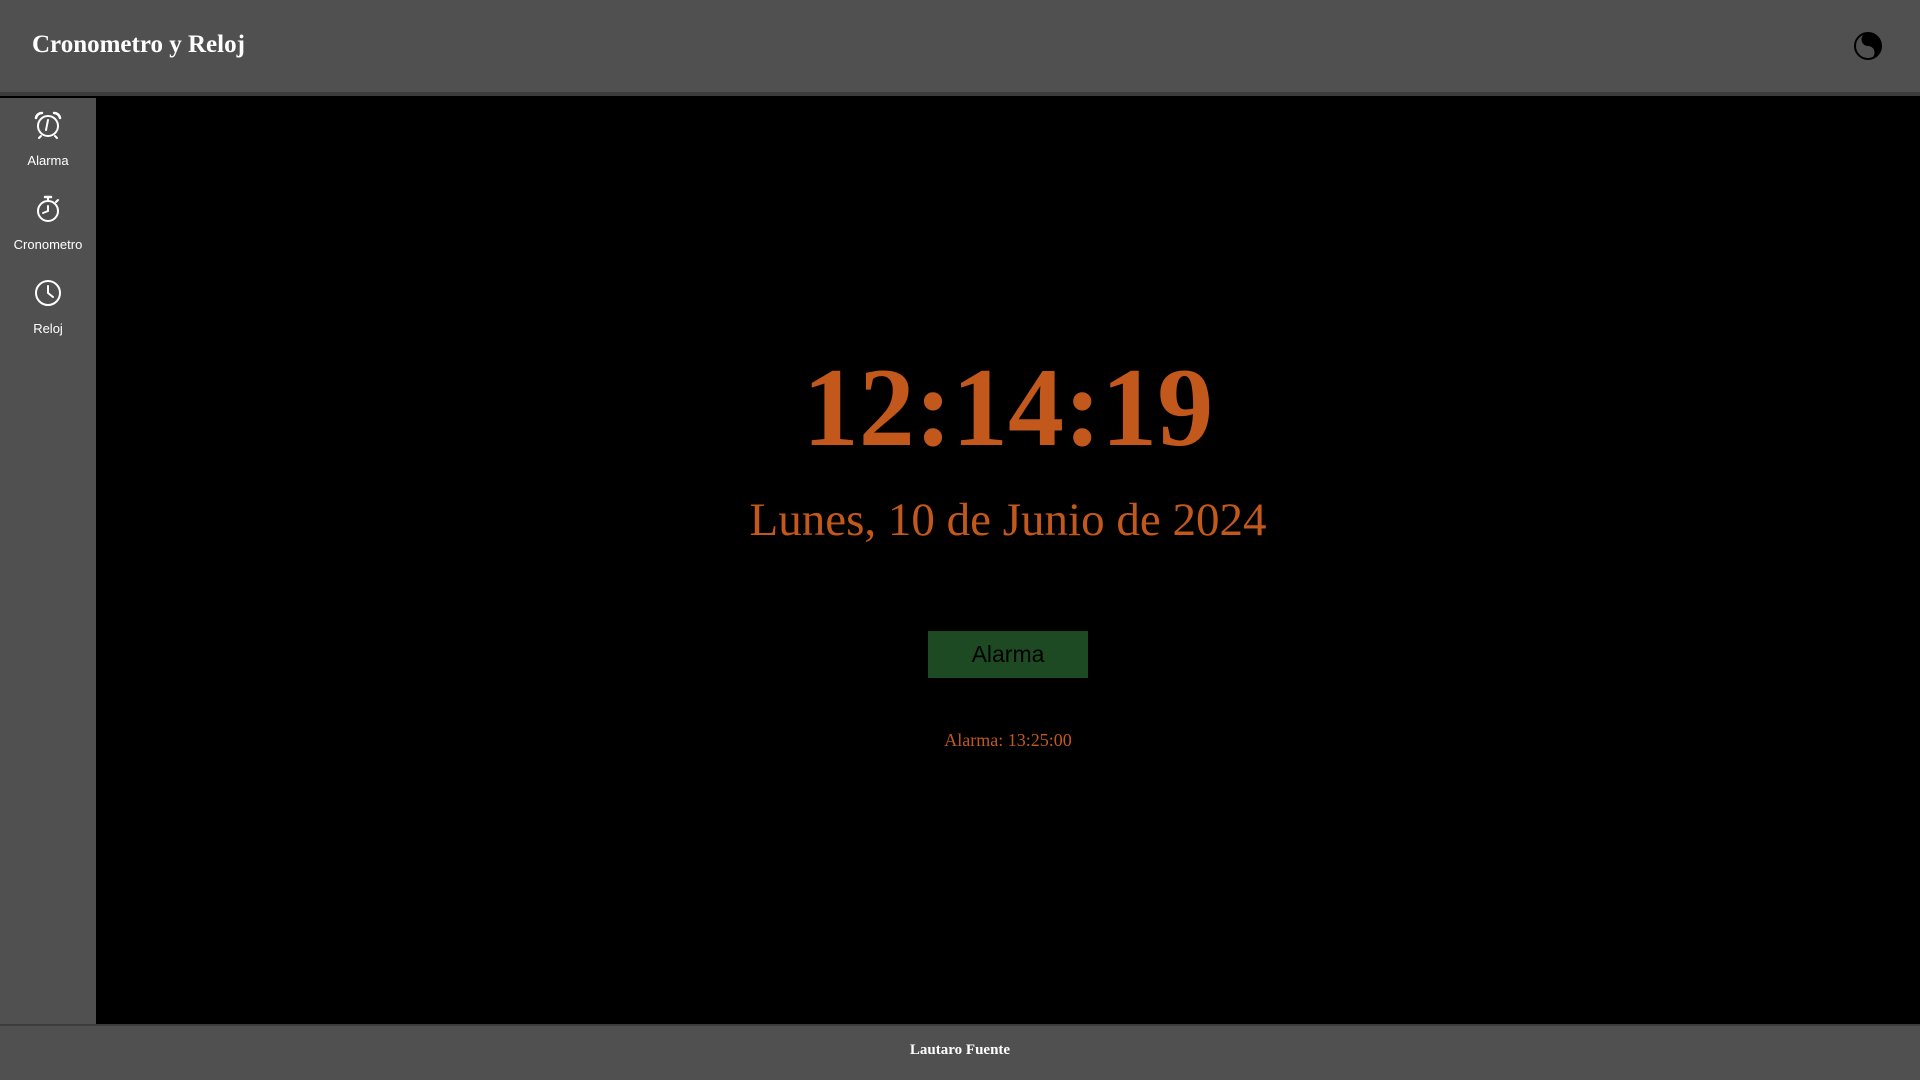  Describe the element at coordinates (48, 208) in the screenshot. I see `stopwatch-icon` at that location.